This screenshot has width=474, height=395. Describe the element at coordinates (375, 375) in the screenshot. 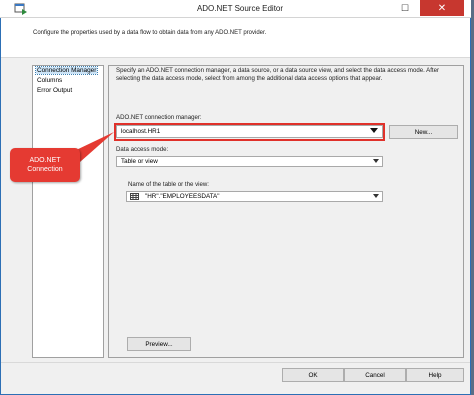

I see `cancel-button: Cancel` at that location.